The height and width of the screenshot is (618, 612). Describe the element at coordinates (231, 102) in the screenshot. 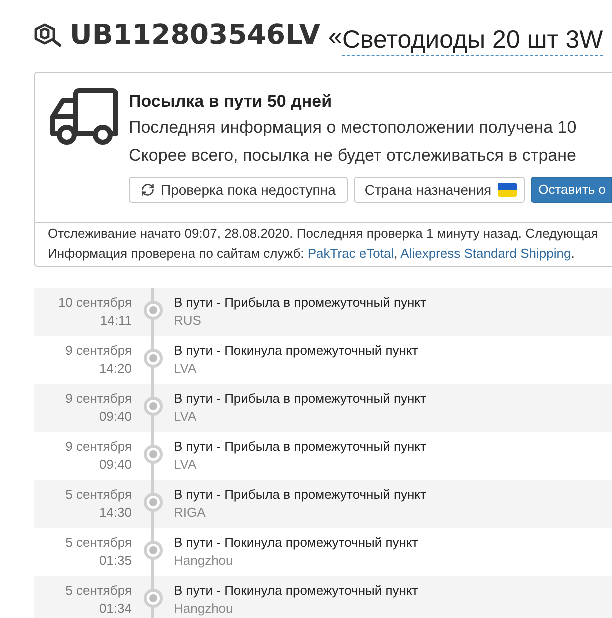

I see `status-title: Посылка в пути 50 дней` at that location.